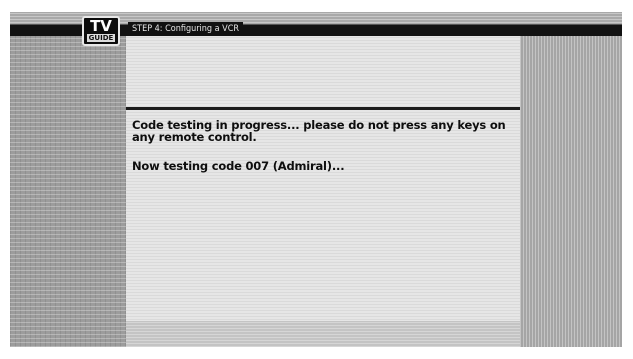 The image size is (633, 359). What do you see at coordinates (323, 334) in the screenshot?
I see `bottom-strip` at bounding box center [323, 334].